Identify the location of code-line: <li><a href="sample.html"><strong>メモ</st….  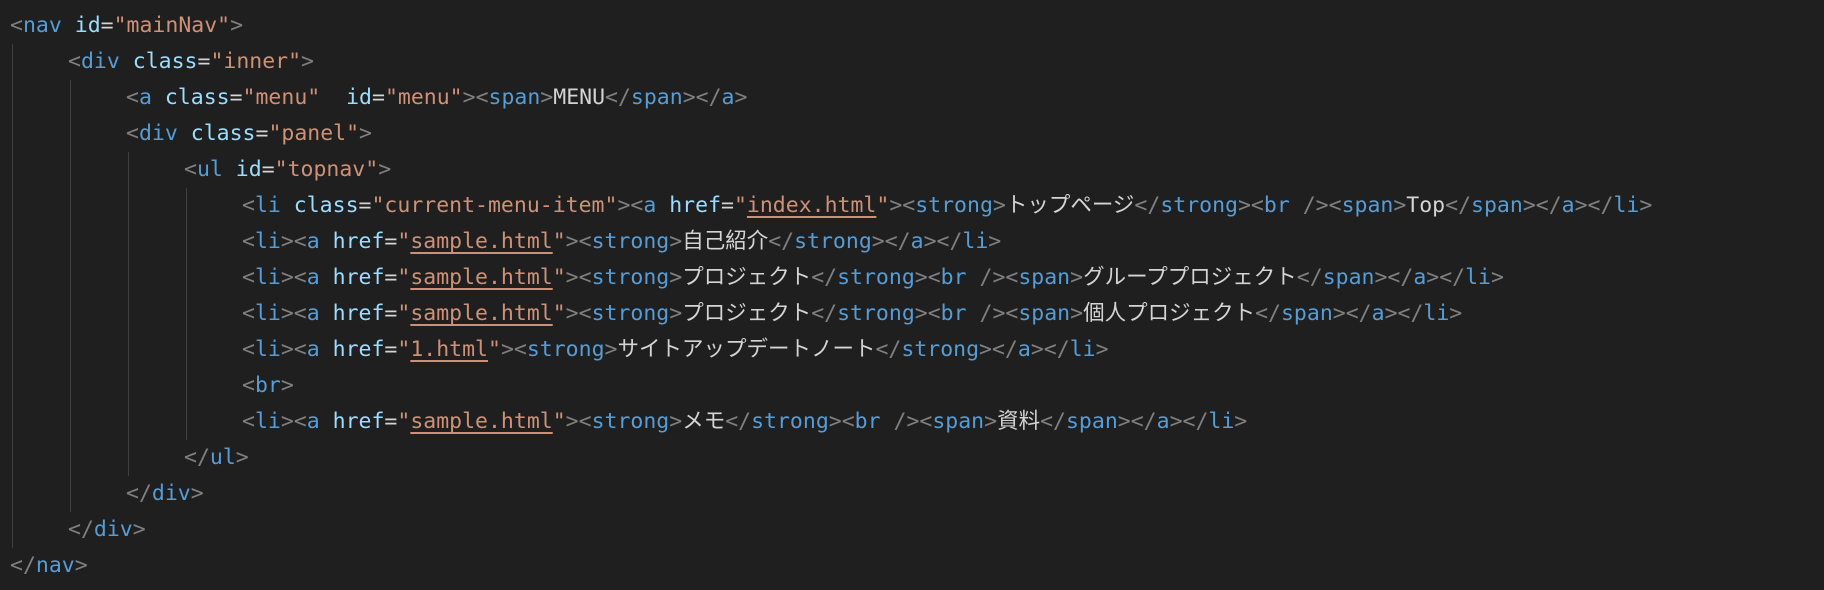
(744, 422).